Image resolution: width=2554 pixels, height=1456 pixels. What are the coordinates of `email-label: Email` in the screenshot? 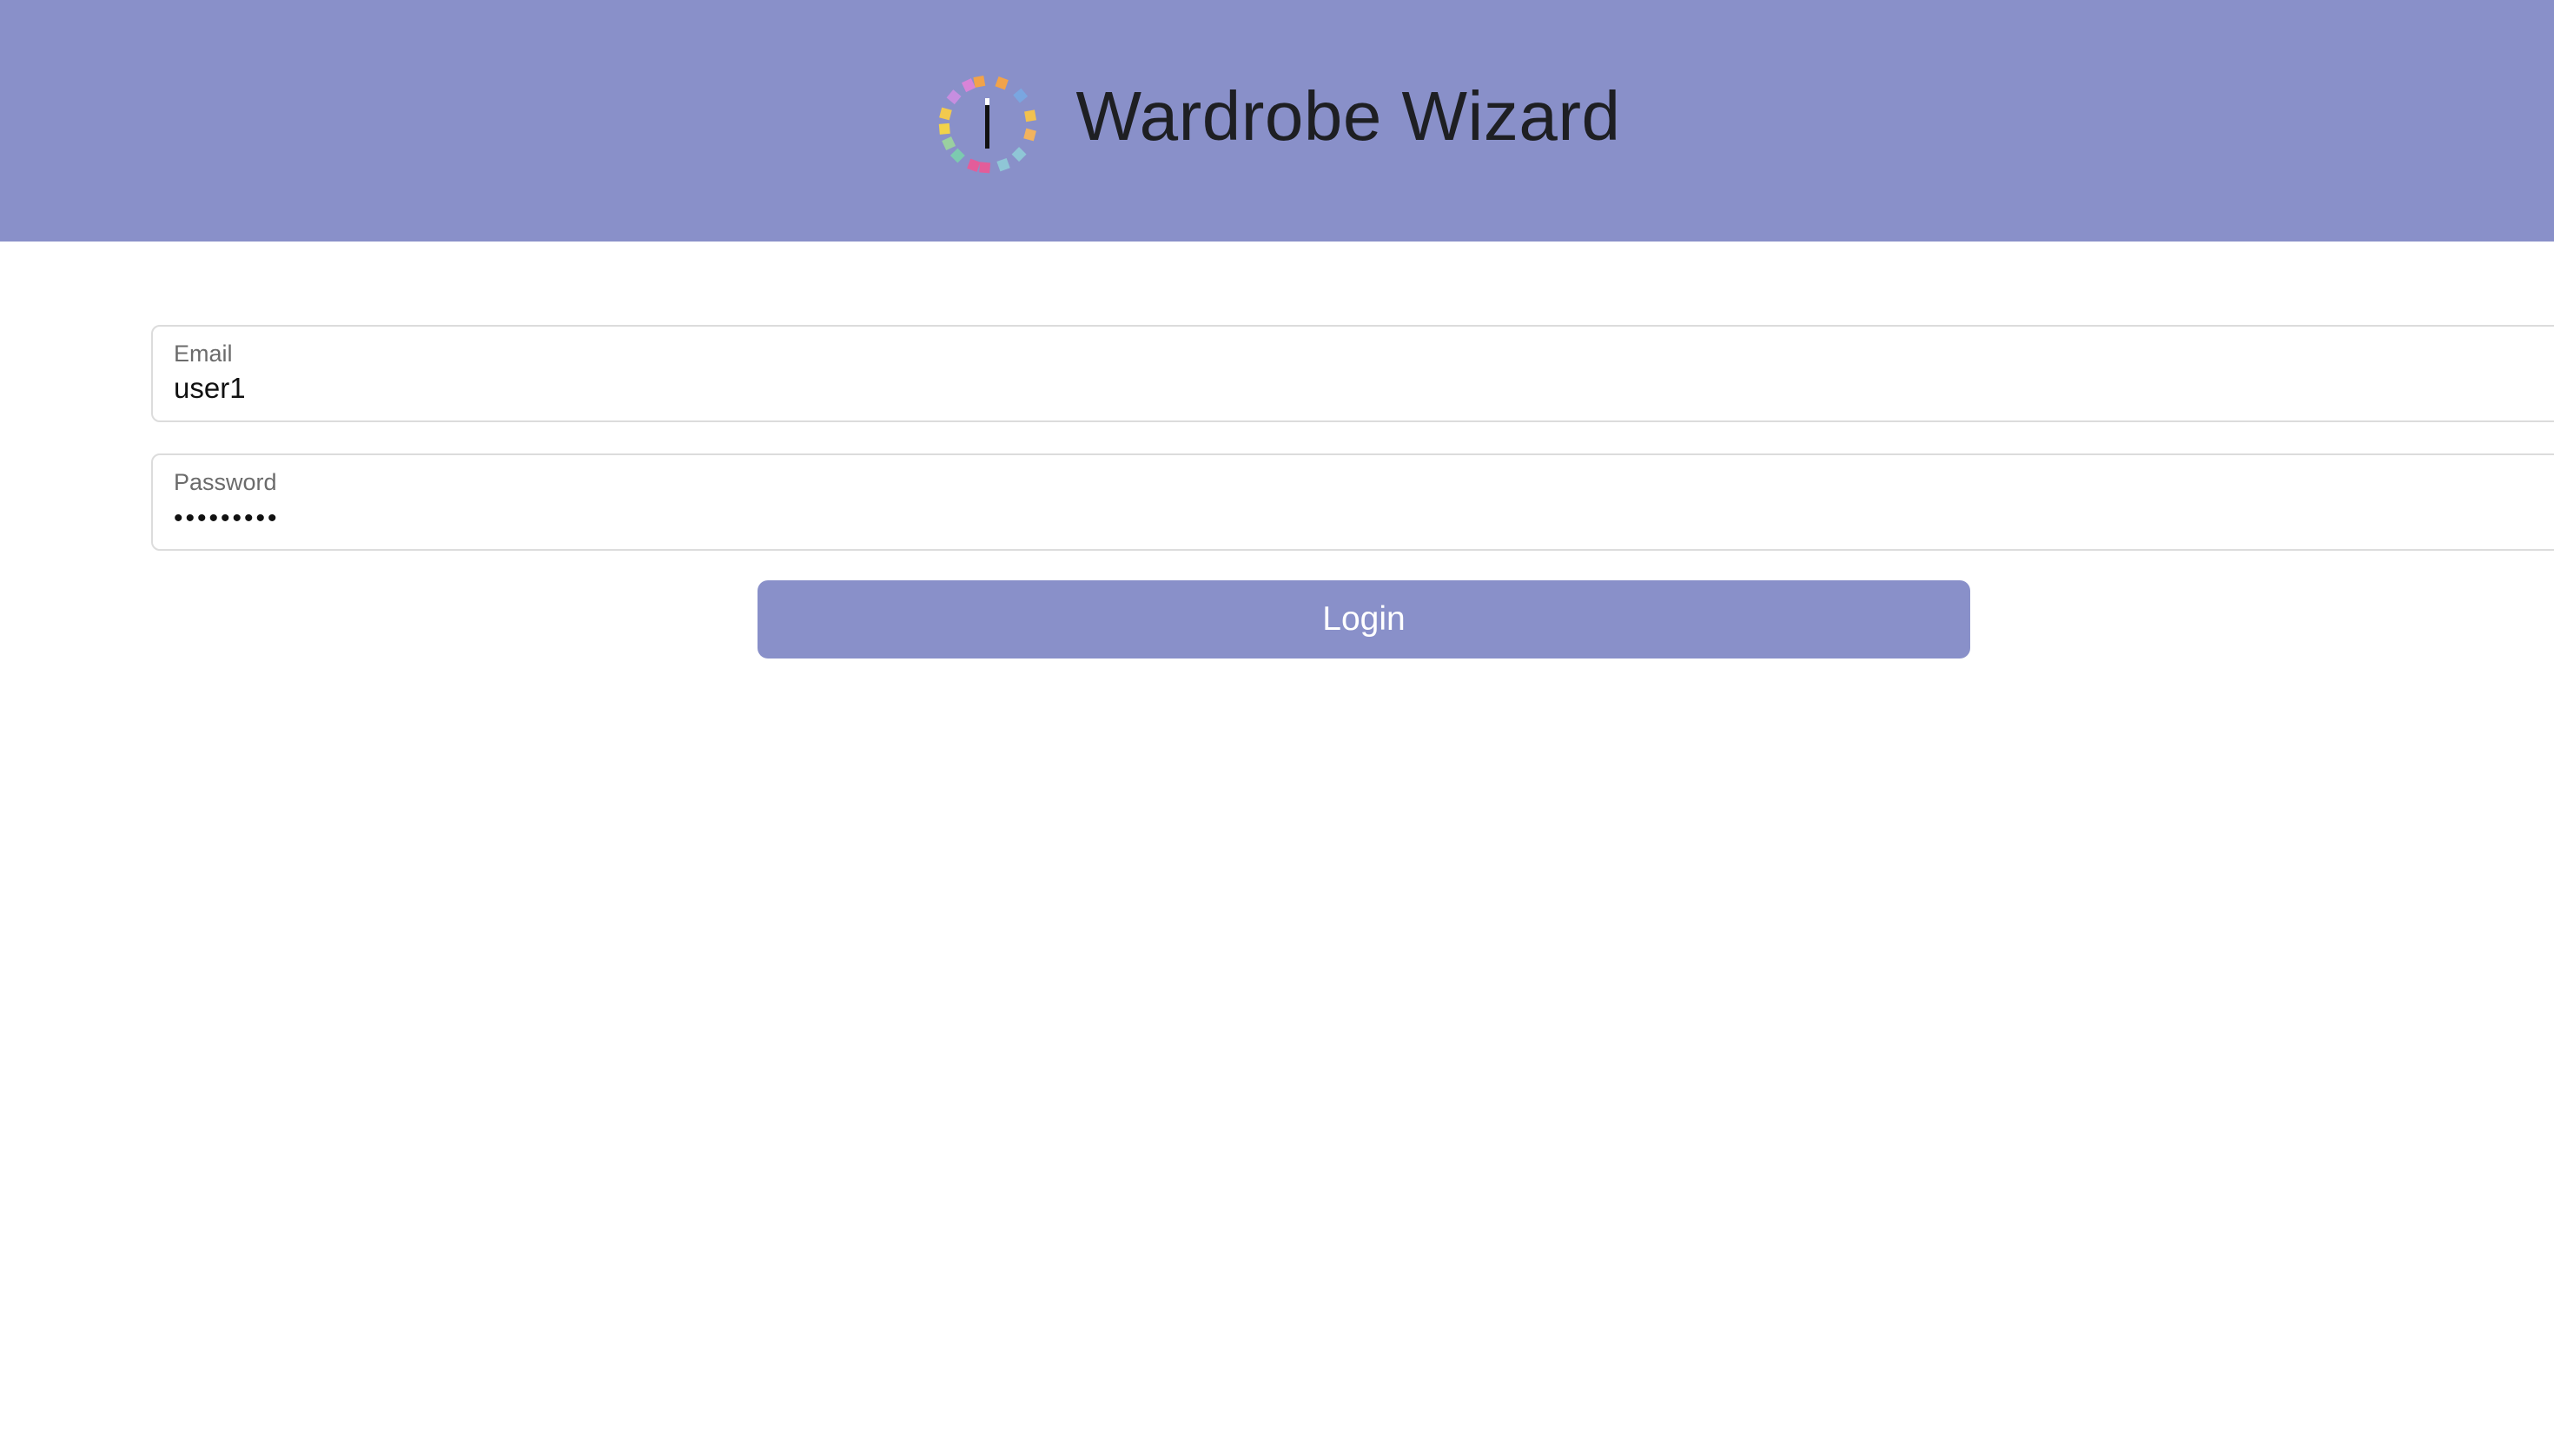 It's located at (204, 354).